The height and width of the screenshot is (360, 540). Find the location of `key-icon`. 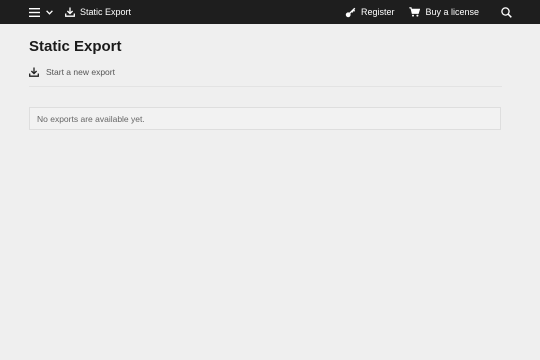

key-icon is located at coordinates (350, 12).